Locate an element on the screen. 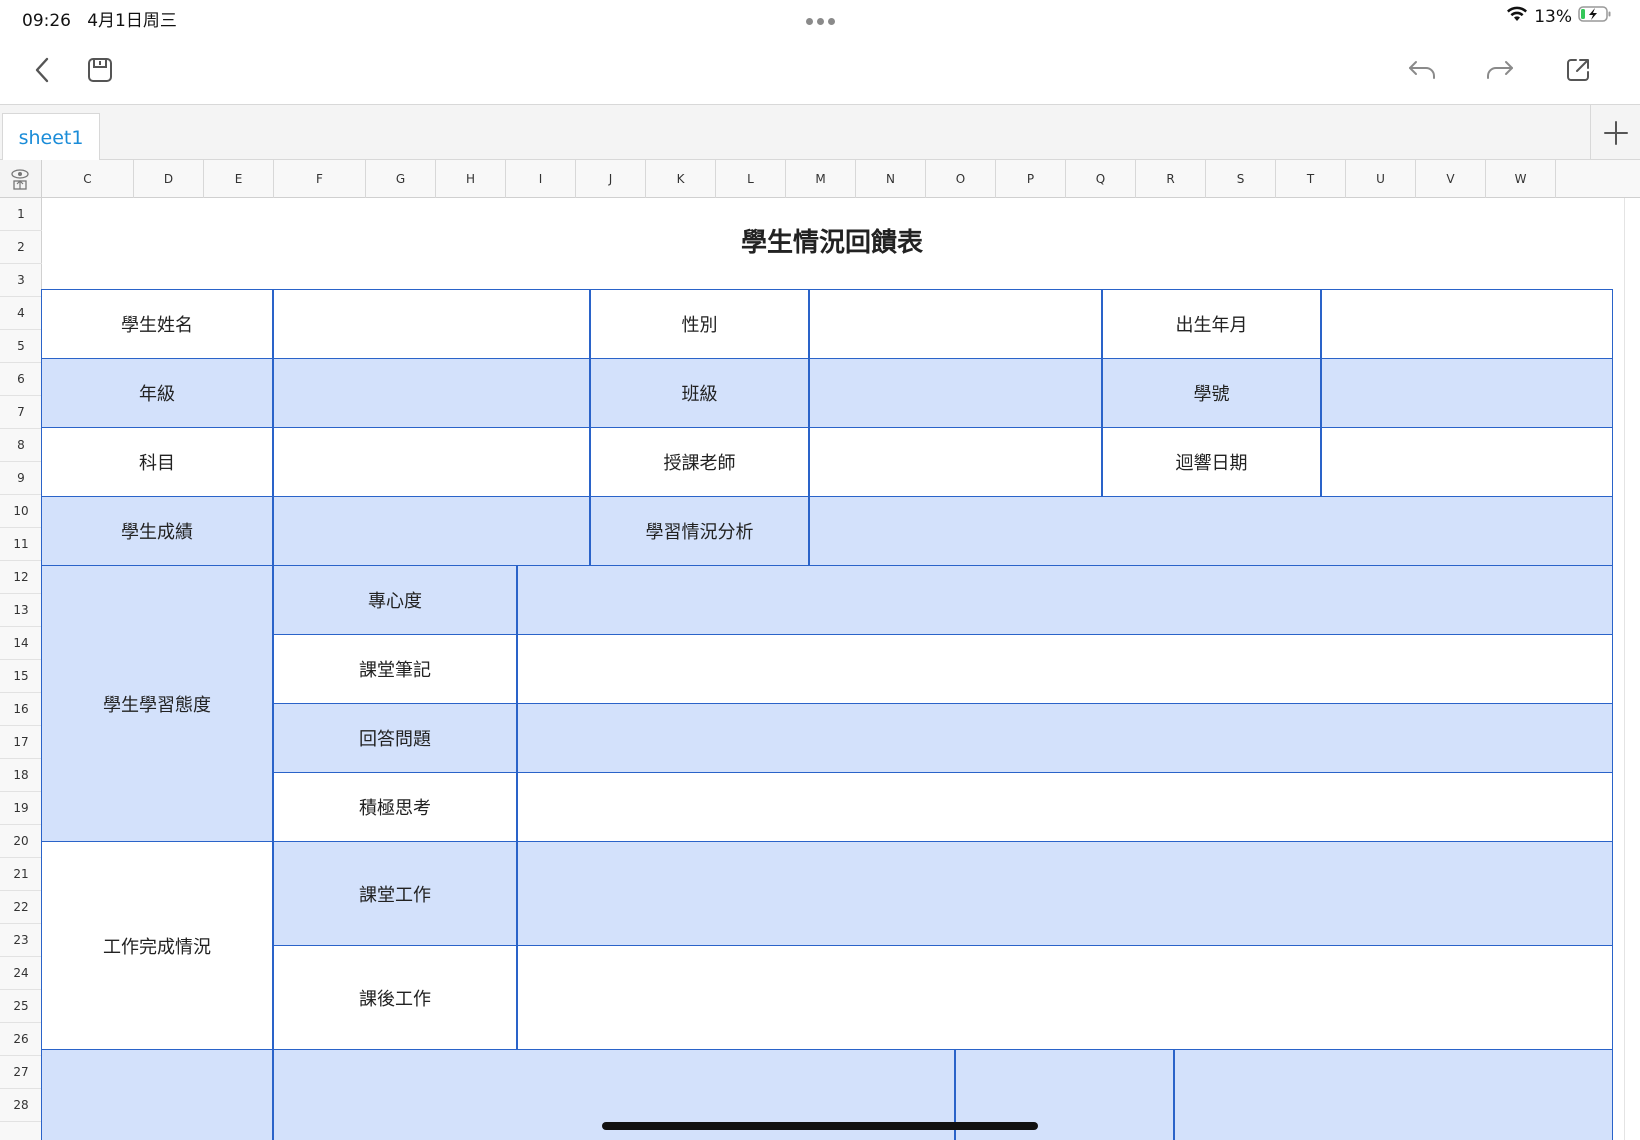 Image resolution: width=1640 pixels, height=1140 pixels. input-analysis is located at coordinates (1211, 531).